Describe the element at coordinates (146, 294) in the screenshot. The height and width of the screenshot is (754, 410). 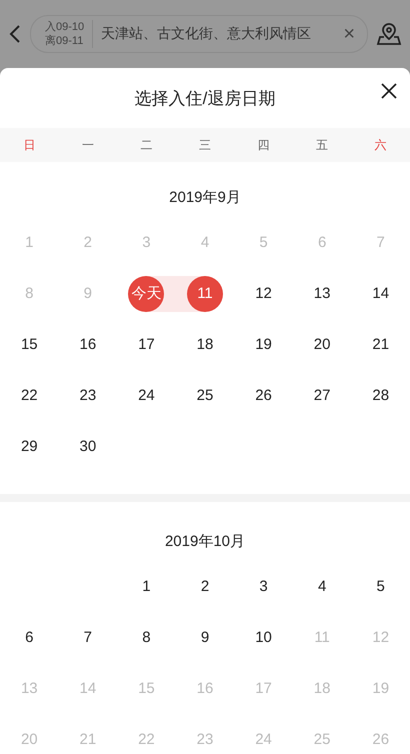
I see `calendar-day: 今天` at that location.